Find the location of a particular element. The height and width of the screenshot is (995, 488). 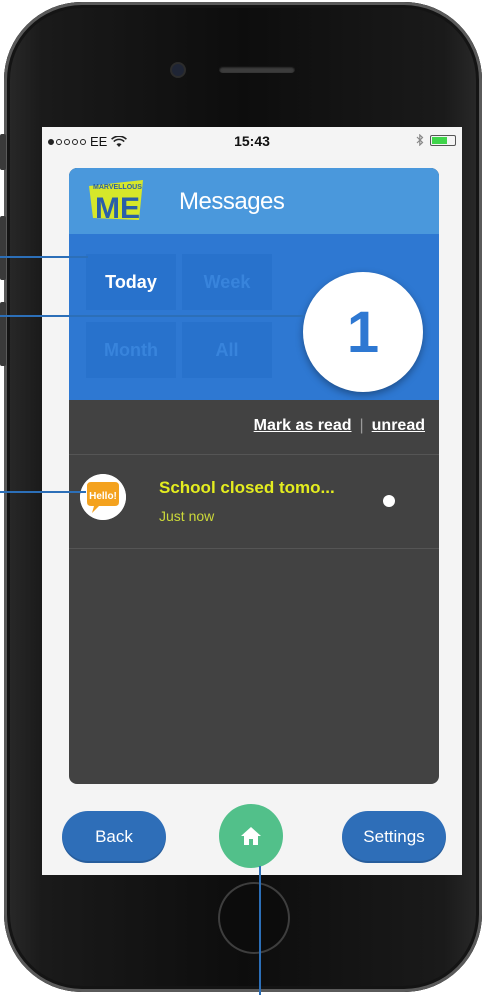

message-count-badge: 1 is located at coordinates (363, 332).